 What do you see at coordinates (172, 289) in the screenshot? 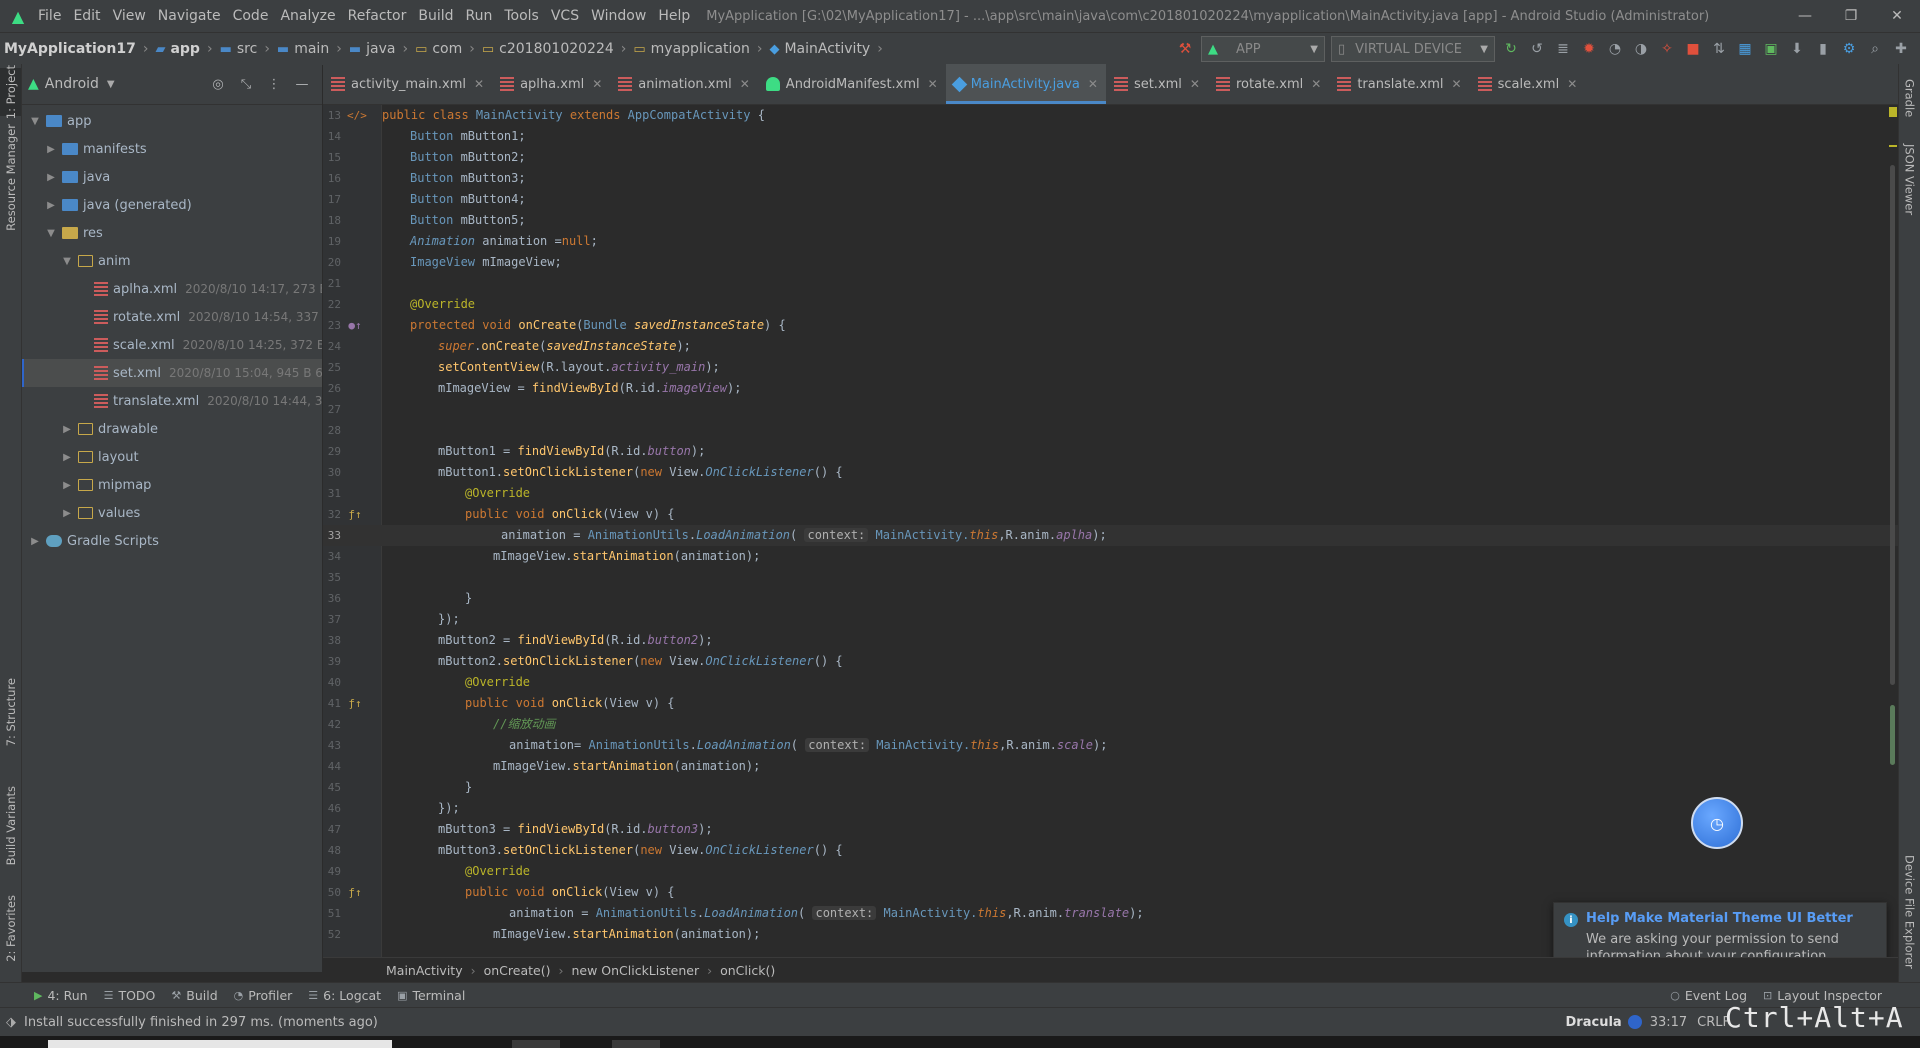
I see `tree-item-aplha-xml: aplha.xml 2020/8/10 14:17, 273 B 52 mi` at bounding box center [172, 289].